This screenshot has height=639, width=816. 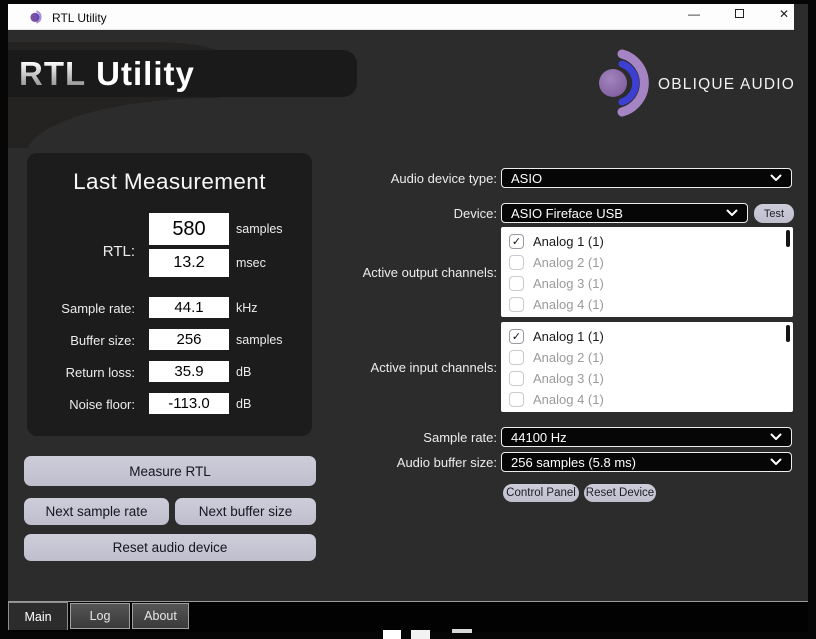 I want to click on rtl-msec-unit: msec, so click(x=251, y=263).